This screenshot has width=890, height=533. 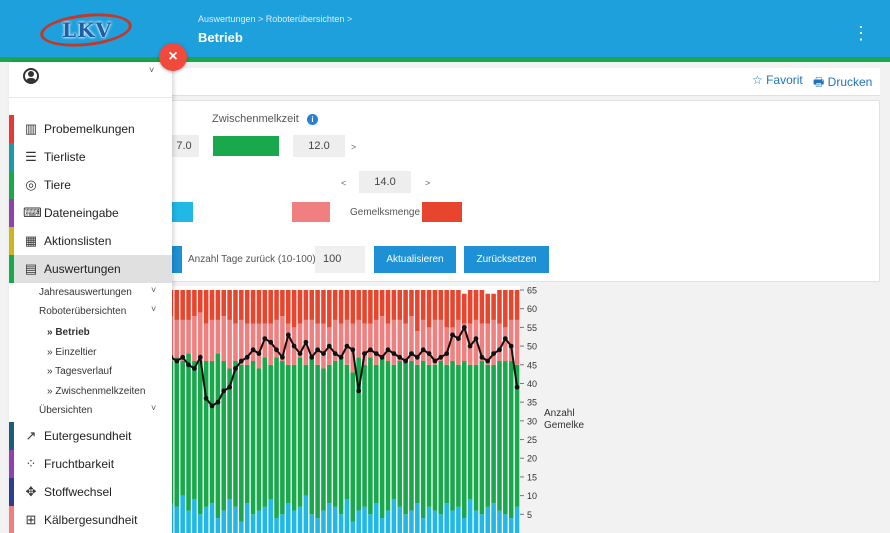 What do you see at coordinates (532, 403) in the screenshot?
I see `y-tick-label: 35` at bounding box center [532, 403].